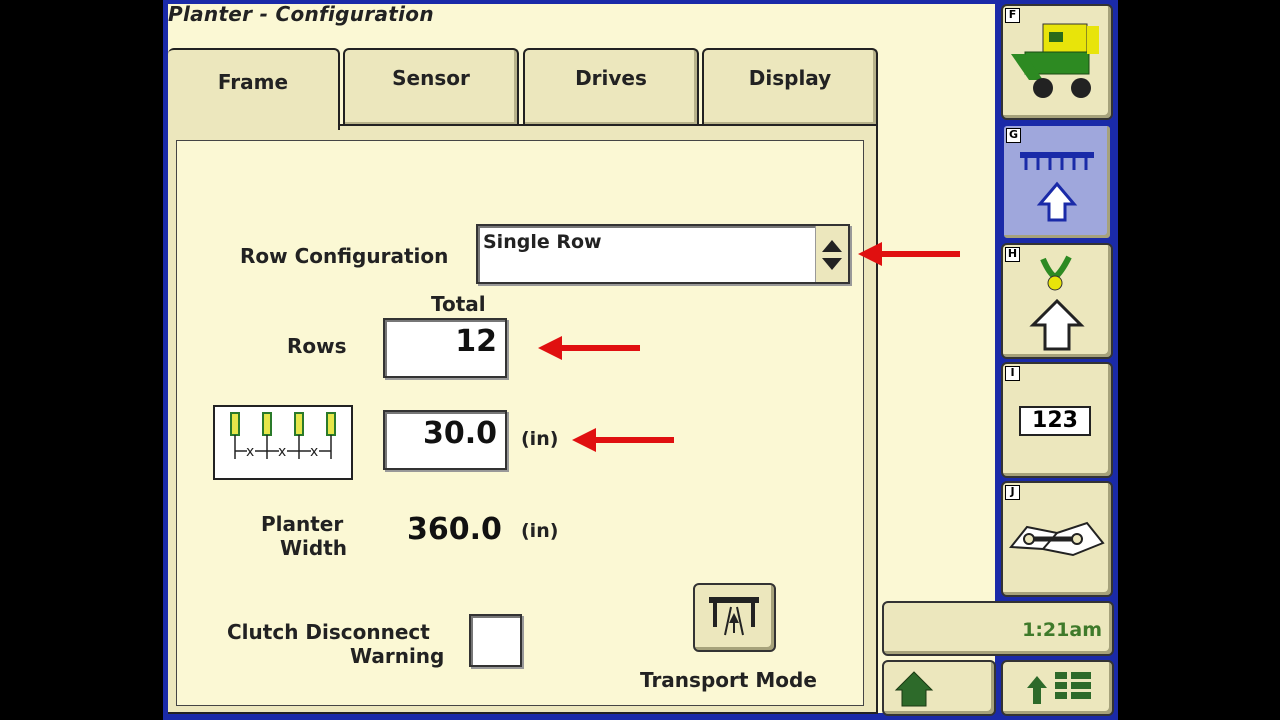 This screenshot has width=1280, height=720. I want to click on tab-label: Frame, so click(253, 82).